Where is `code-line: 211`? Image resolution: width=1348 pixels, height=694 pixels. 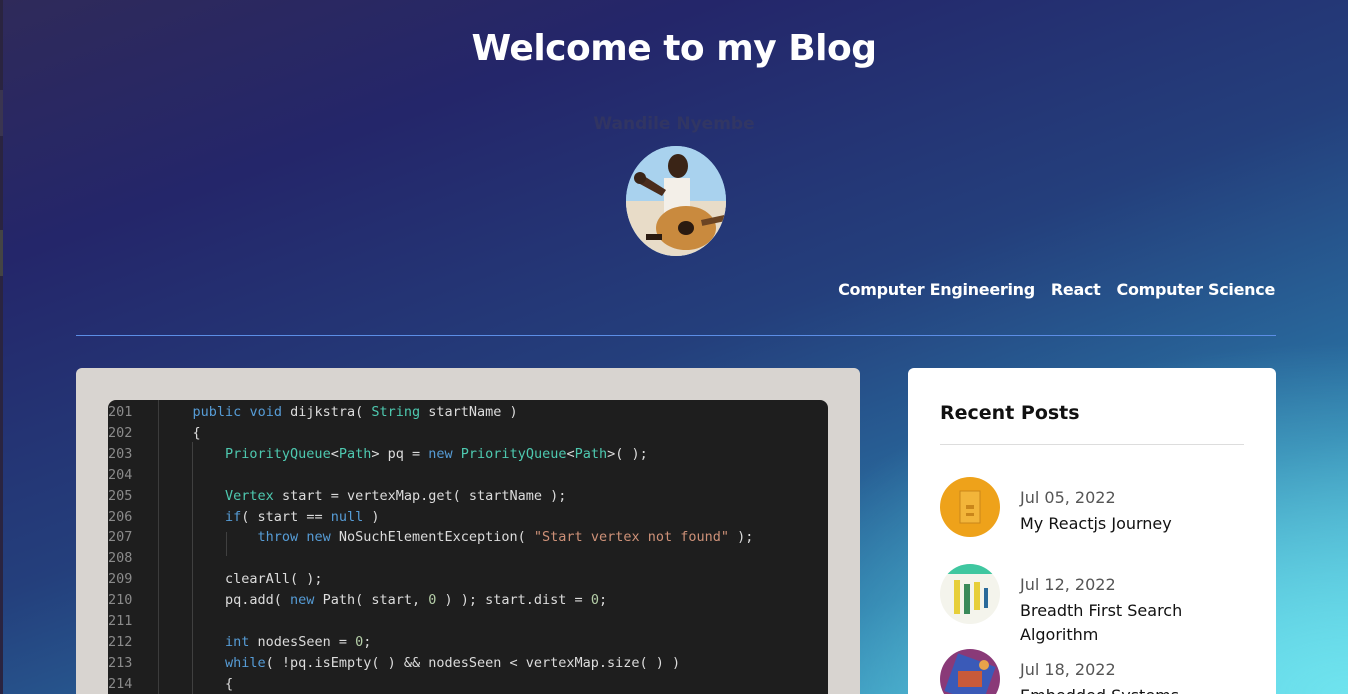 code-line: 211 is located at coordinates (468, 623).